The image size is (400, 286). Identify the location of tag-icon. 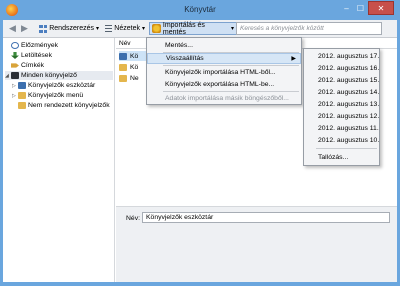
(15, 65).